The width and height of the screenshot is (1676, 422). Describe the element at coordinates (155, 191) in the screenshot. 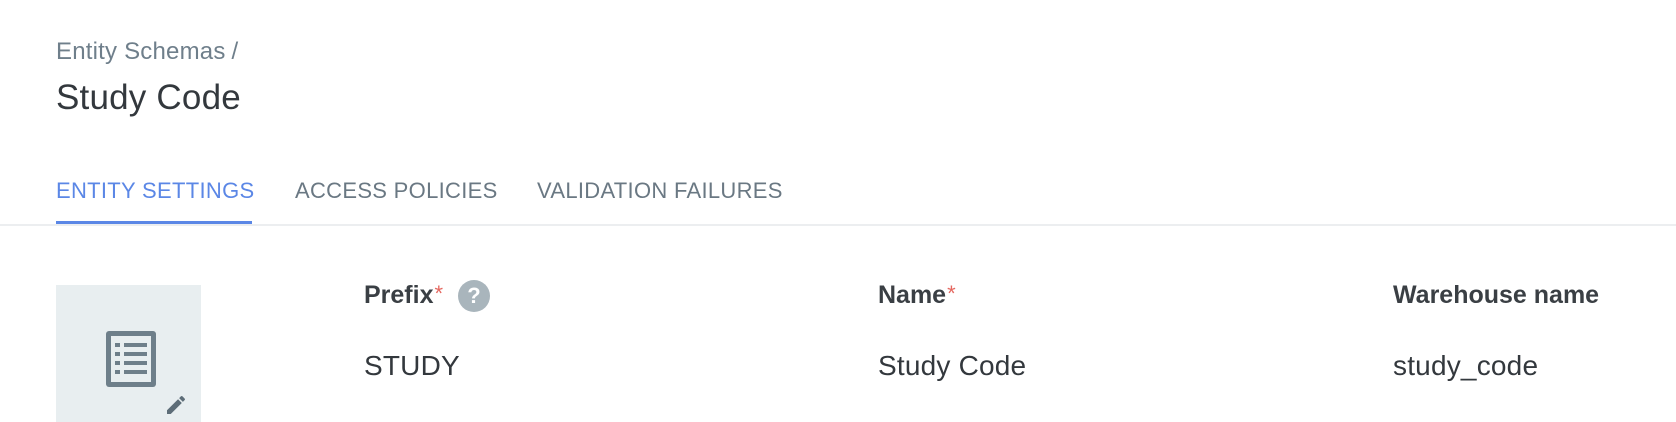

I see `tab-entity-settings: ENTITY SETTINGS` at that location.